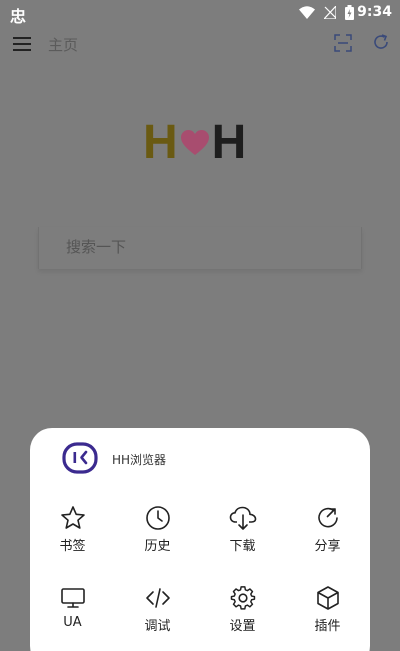 Image resolution: width=400 pixels, height=651 pixels. I want to click on code-icon, so click(157, 598).